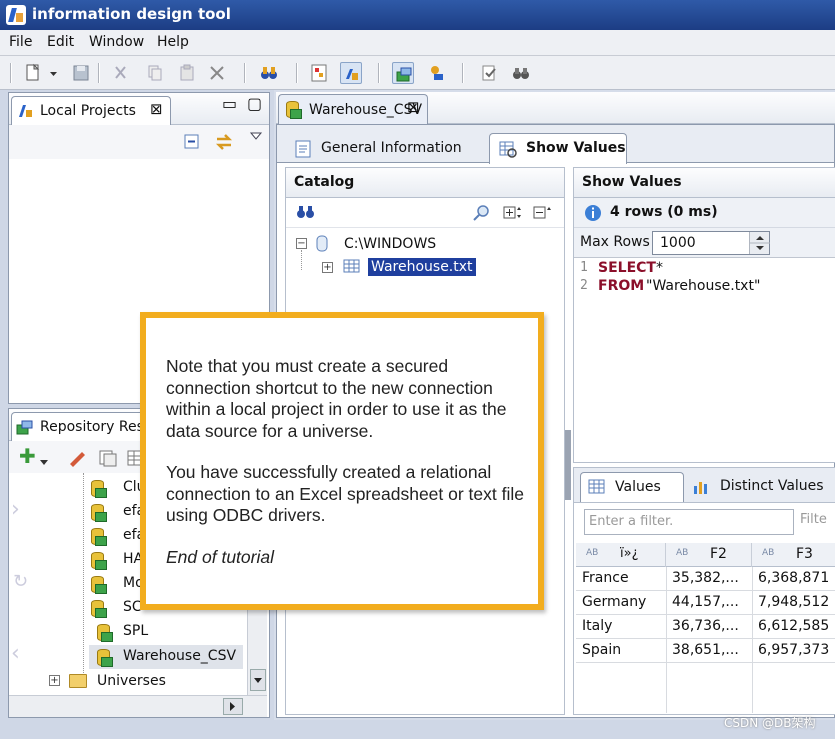  I want to click on folder-icon, so click(78, 681).